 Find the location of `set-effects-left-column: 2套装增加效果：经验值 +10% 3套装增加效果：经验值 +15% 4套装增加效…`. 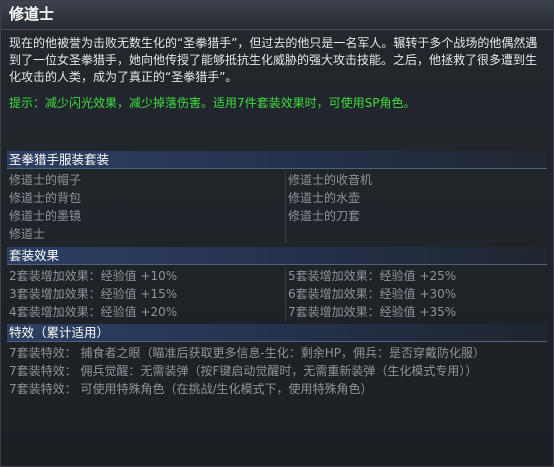

set-effects-left-column: 2套装增加效果：经验值 +10% 3套装增加效果：经验值 +15% 4套装增加效… is located at coordinates (147, 294).